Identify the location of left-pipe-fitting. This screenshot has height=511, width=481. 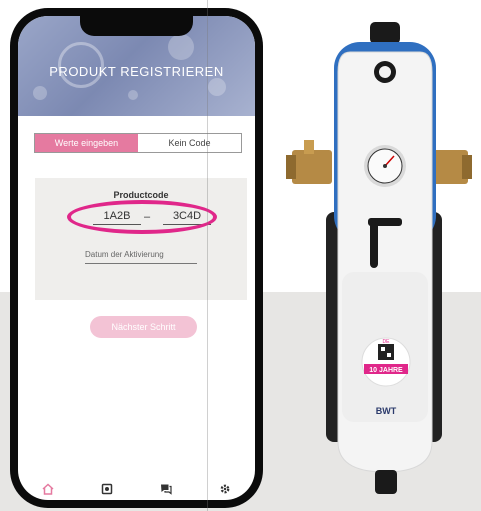
(309, 162).